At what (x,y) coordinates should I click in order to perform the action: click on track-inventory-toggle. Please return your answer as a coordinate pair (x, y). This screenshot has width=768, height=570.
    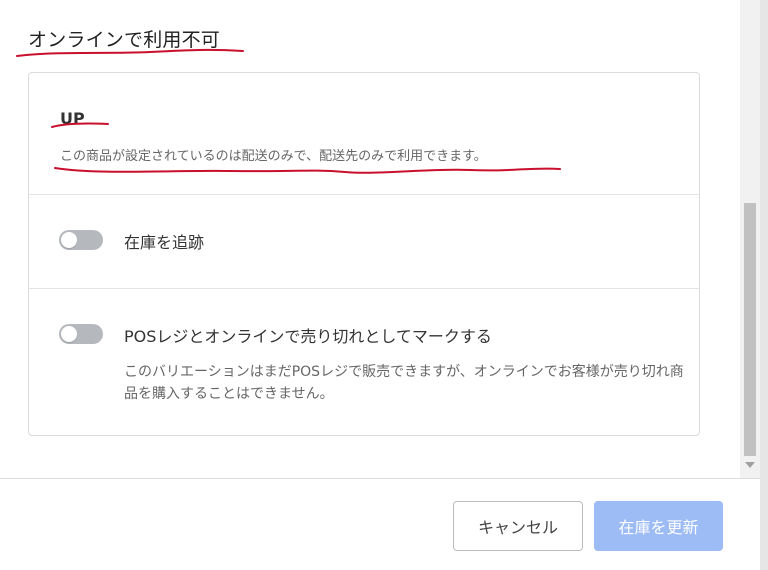
    Looking at the image, I should click on (81, 240).